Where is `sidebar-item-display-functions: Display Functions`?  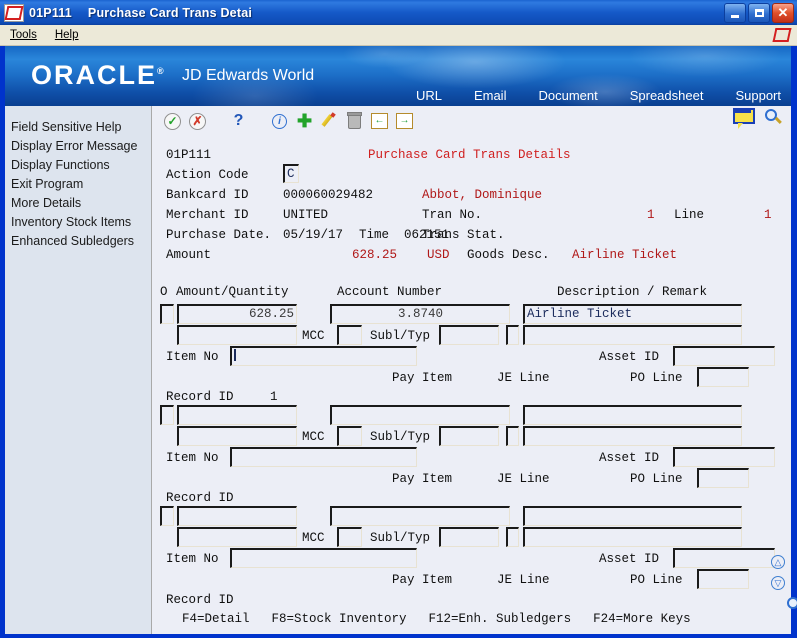 sidebar-item-display-functions: Display Functions is located at coordinates (78, 165).